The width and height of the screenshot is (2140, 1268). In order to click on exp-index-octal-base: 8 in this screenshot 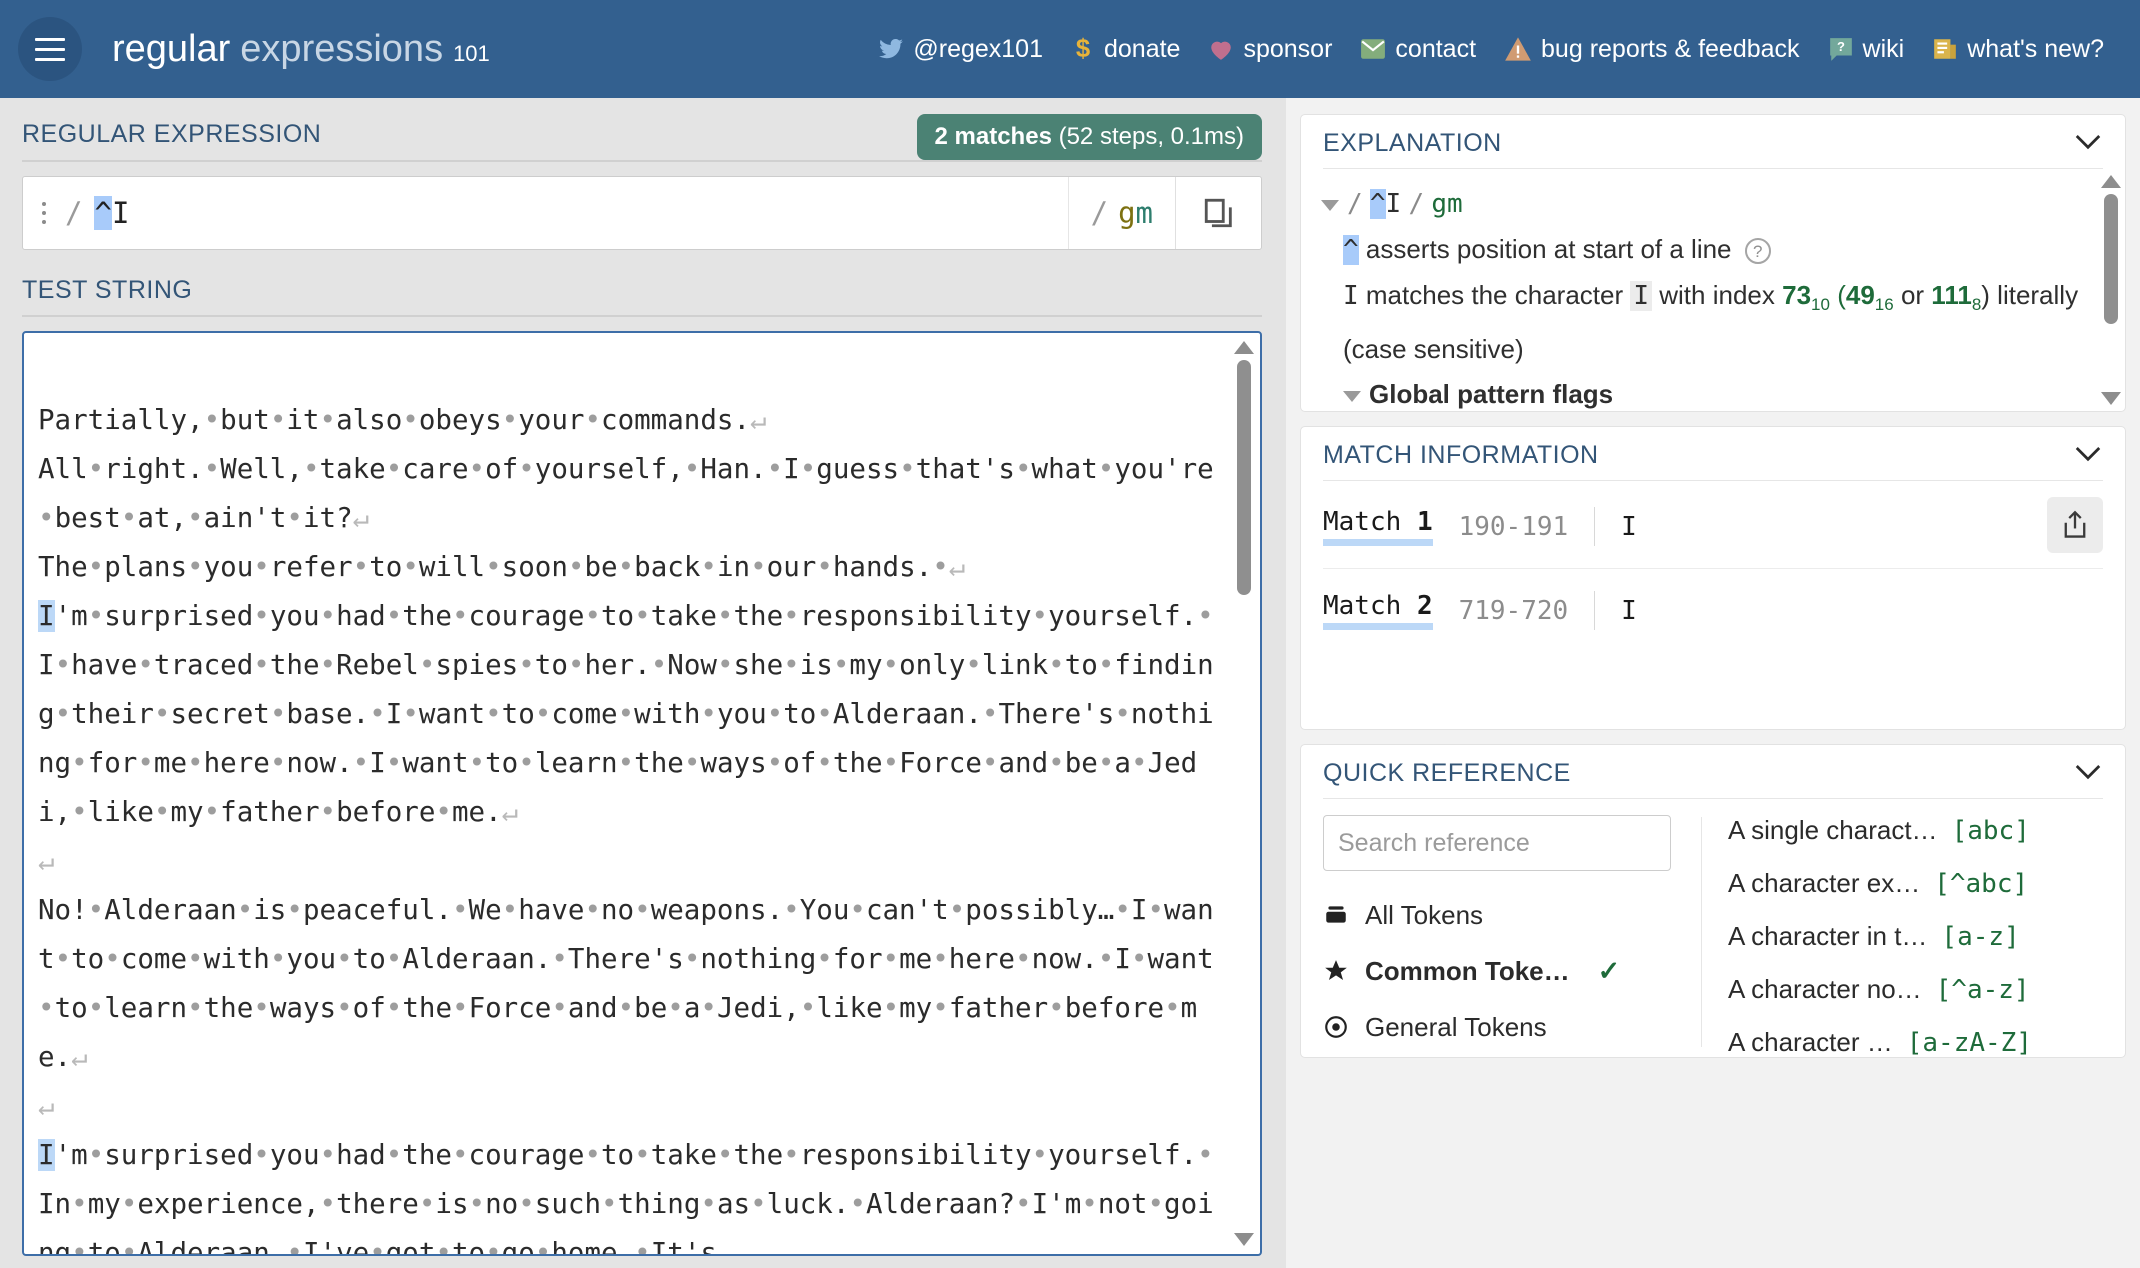, I will do `click(1976, 305)`.